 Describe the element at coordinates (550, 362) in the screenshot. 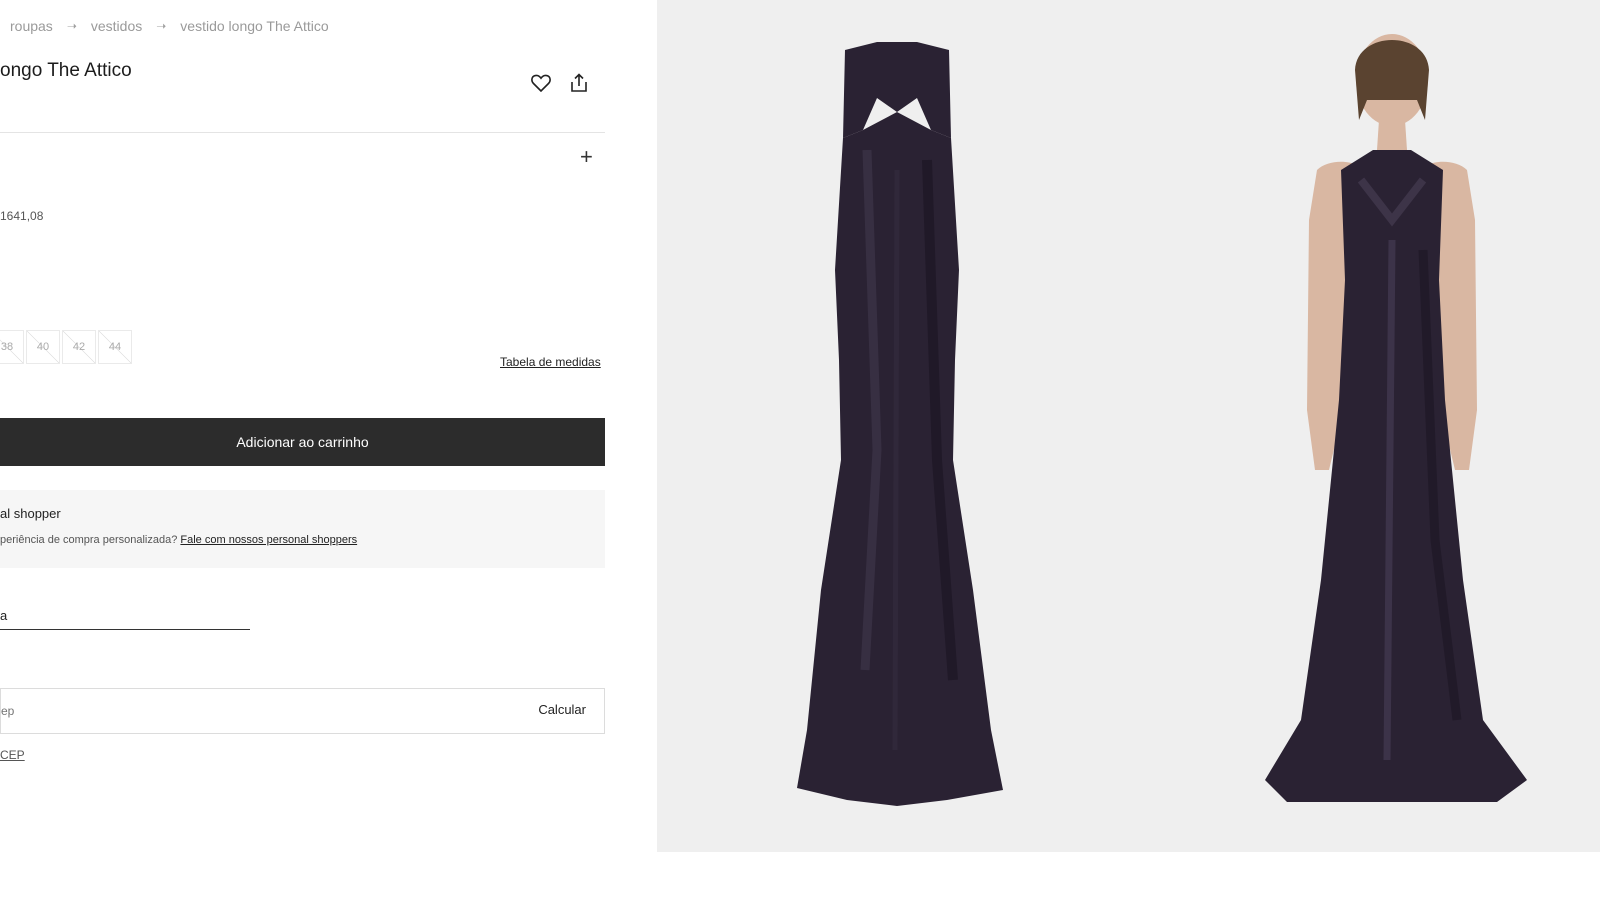

I see `size-table-link: Tabela de medidas` at that location.